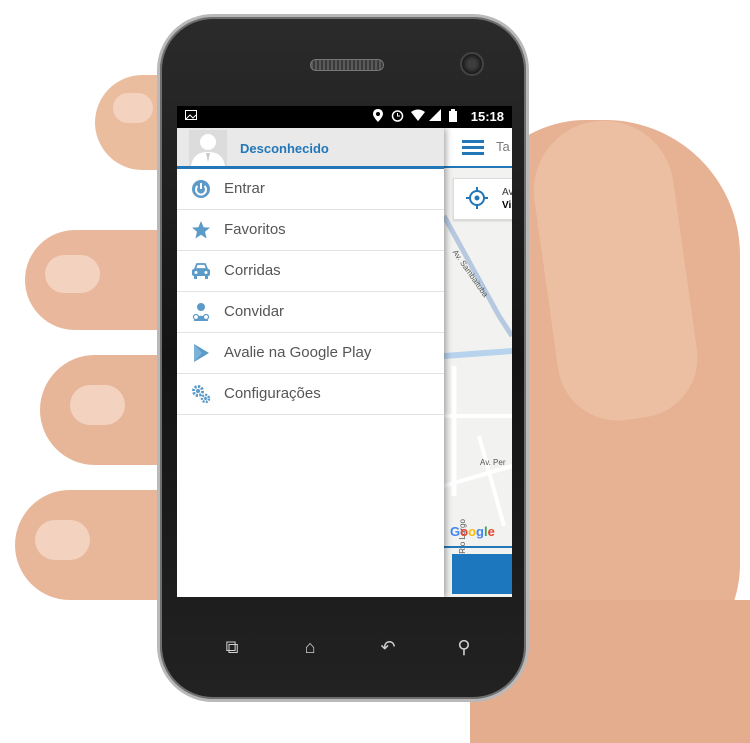 The height and width of the screenshot is (743, 750). Describe the element at coordinates (232, 647) in the screenshot. I see `recent-apps-button: ⧉` at that location.